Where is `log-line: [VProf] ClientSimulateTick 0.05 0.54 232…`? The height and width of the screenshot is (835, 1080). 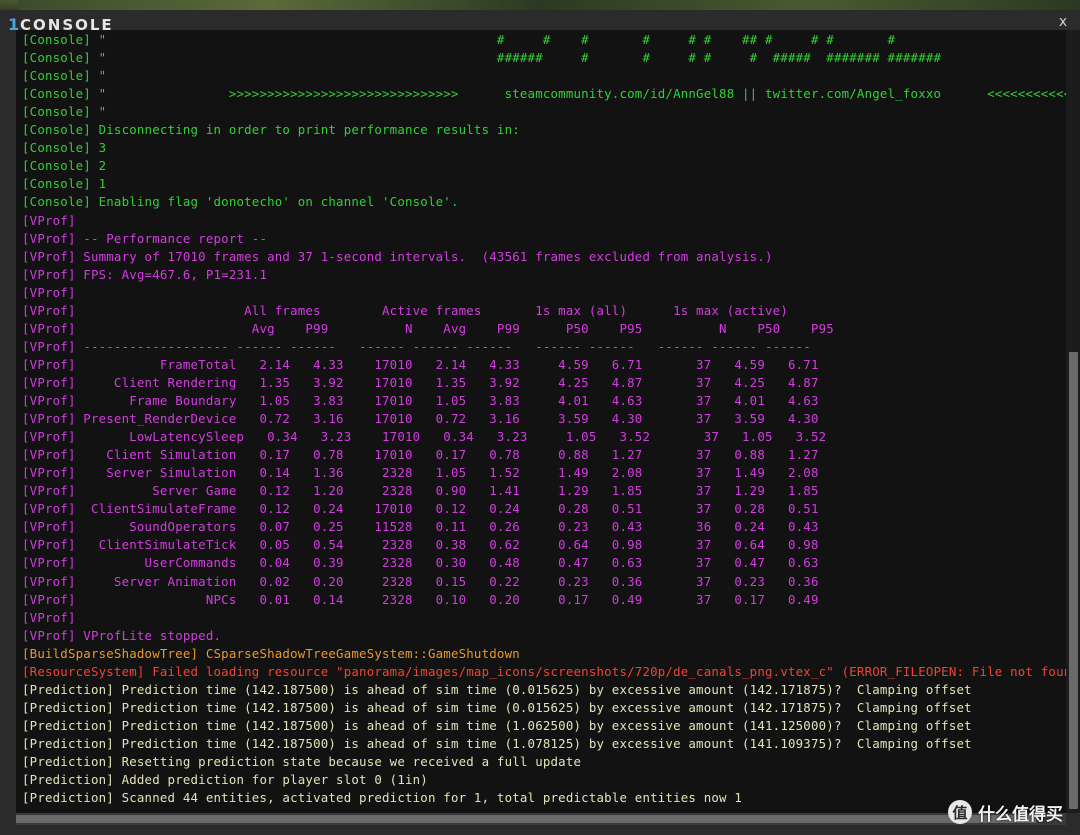
log-line: [VProf] ClientSimulateTick 0.05 0.54 232… is located at coordinates (420, 545).